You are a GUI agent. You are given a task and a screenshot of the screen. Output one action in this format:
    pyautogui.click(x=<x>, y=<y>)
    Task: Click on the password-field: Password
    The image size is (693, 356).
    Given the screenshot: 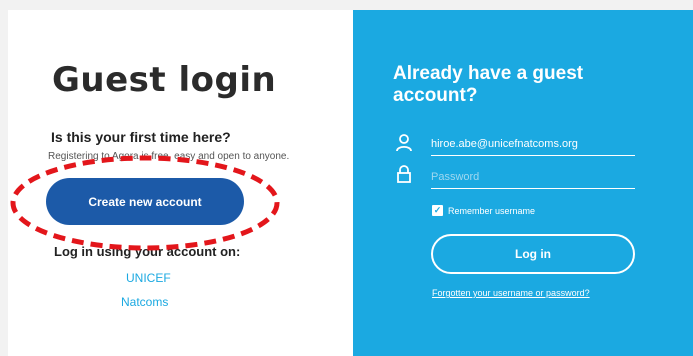 What is the action you would take?
    pyautogui.click(x=533, y=178)
    